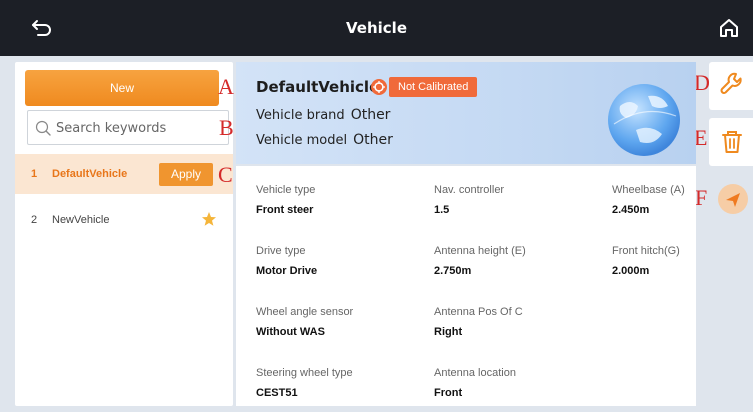  What do you see at coordinates (731, 83) in the screenshot?
I see `wrench-icon` at bounding box center [731, 83].